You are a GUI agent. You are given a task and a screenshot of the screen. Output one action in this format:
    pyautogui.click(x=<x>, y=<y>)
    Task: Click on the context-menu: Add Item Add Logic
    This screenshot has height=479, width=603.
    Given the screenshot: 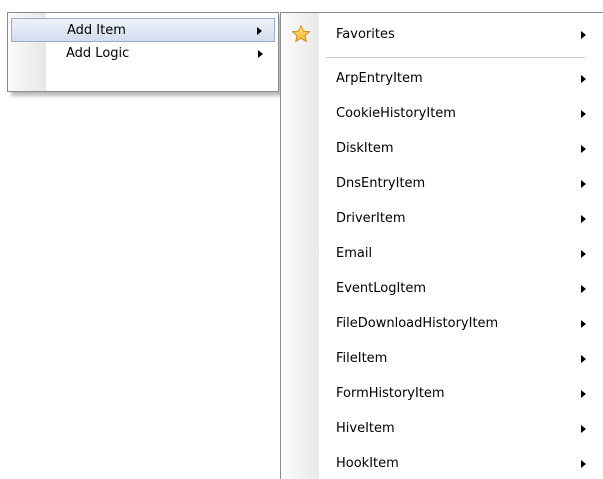 What is the action you would take?
    pyautogui.click(x=143, y=52)
    